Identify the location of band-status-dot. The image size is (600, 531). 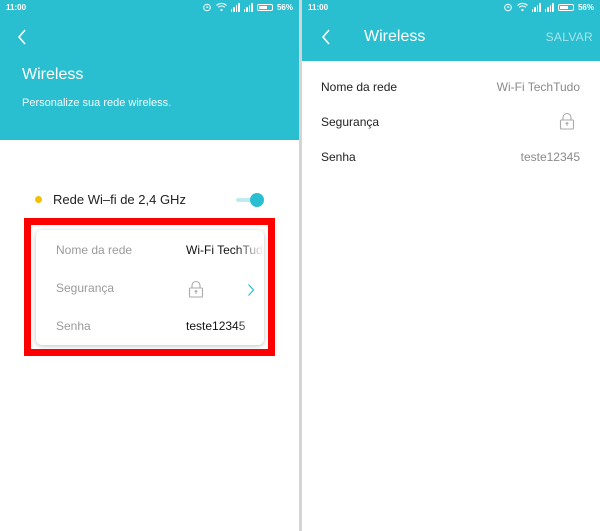
(38, 199).